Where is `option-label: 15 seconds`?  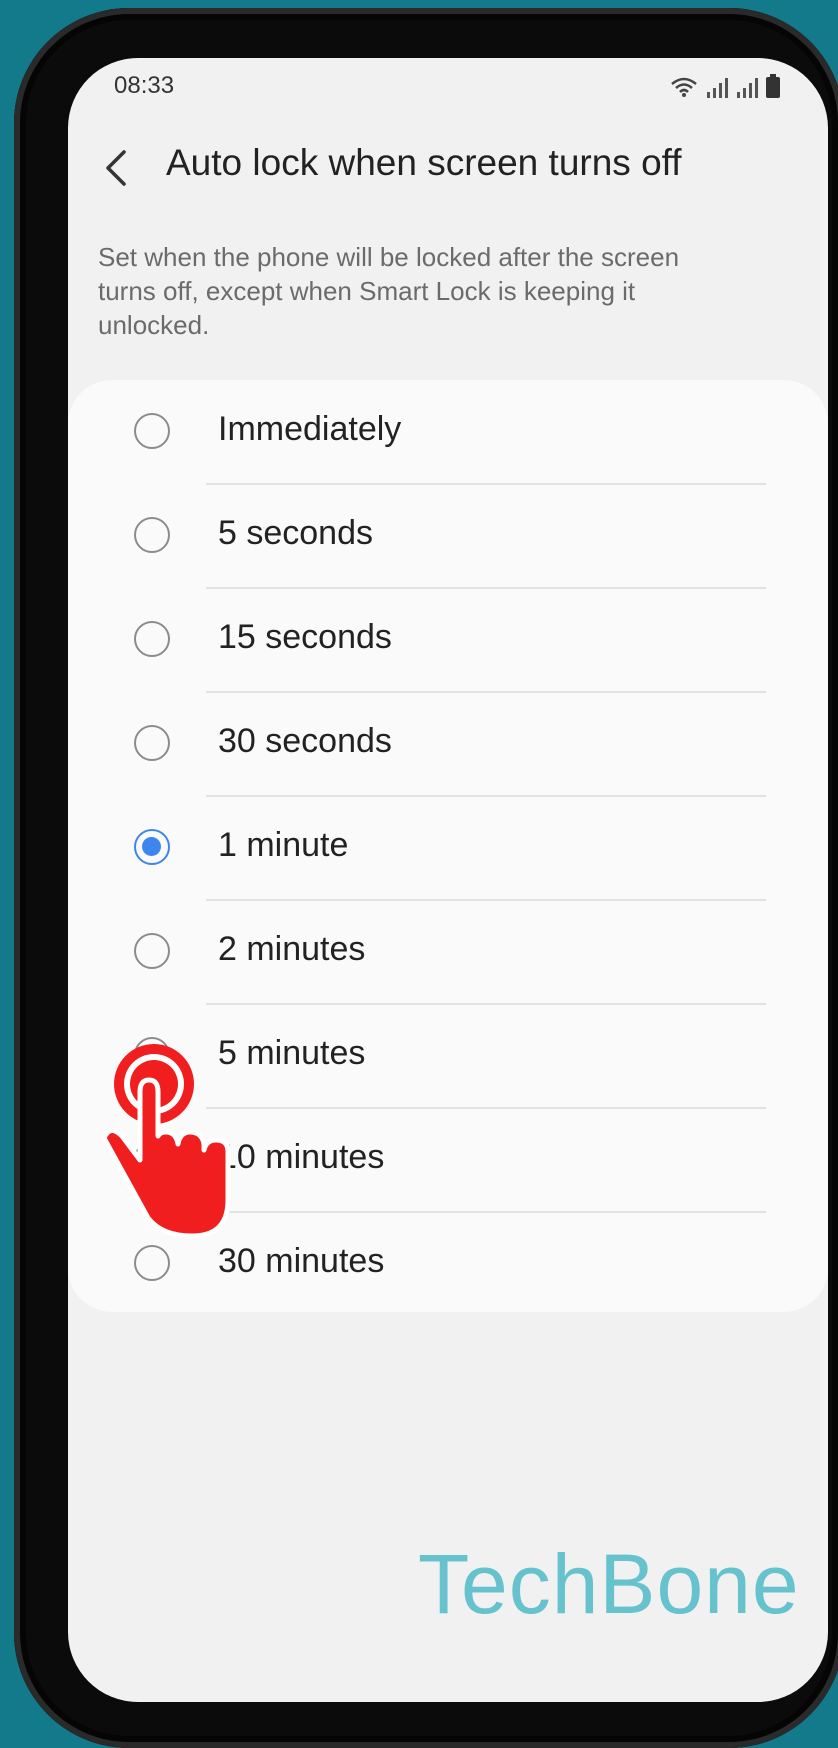 option-label: 15 seconds is located at coordinates (305, 637).